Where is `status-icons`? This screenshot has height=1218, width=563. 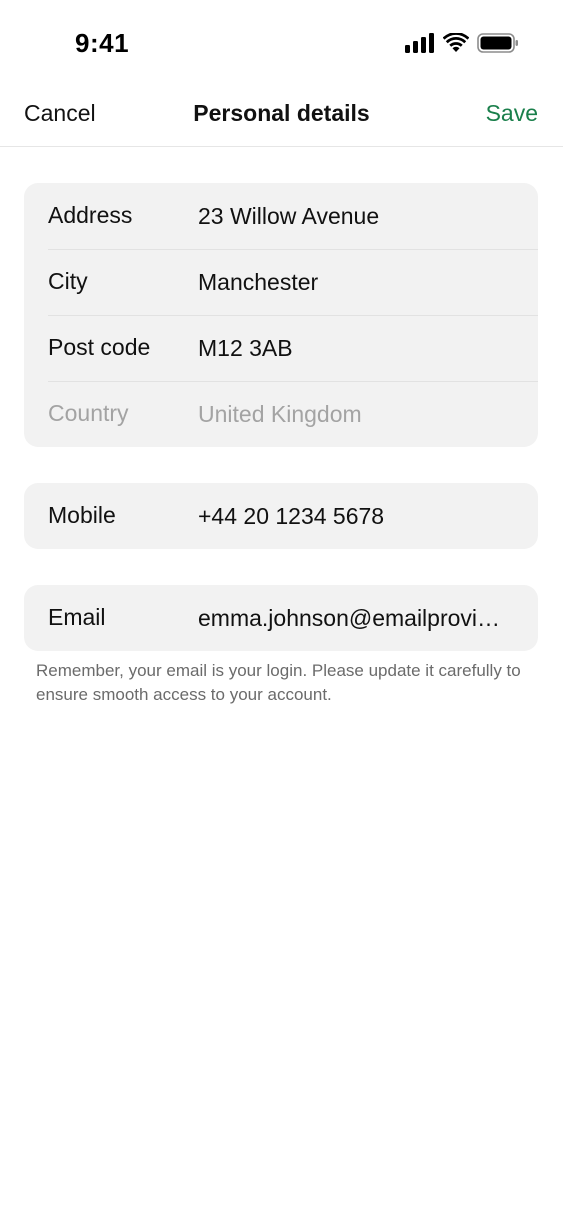 status-icons is located at coordinates (462, 43).